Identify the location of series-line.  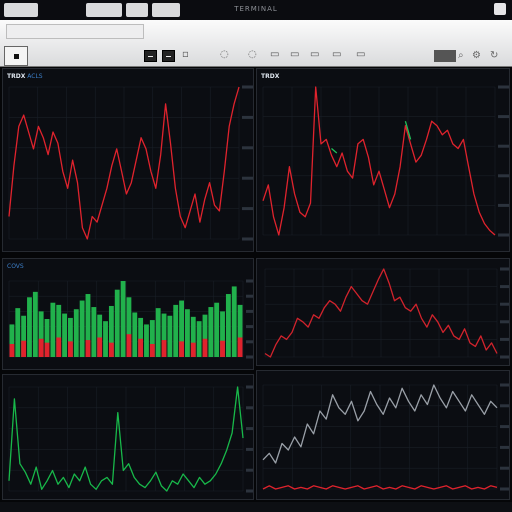
(371, 137).